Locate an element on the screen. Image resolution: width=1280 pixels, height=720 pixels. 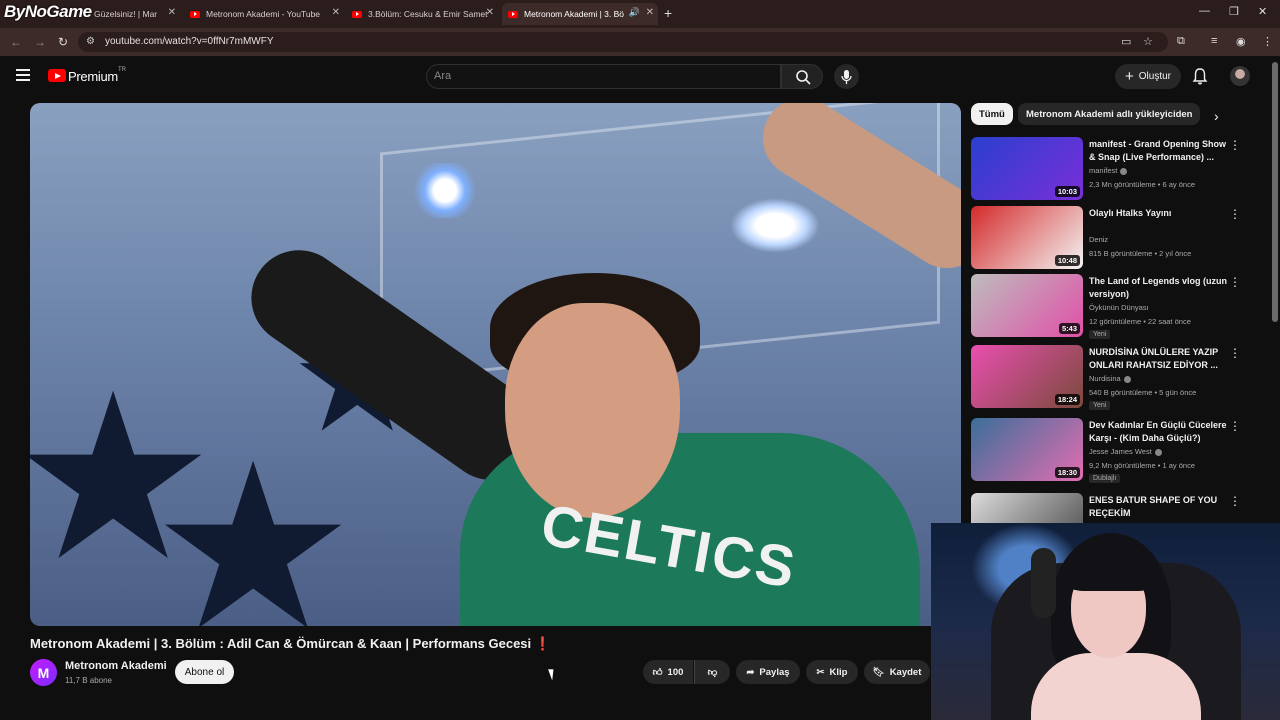
channel-name: Deniz is located at coordinates (1099, 239).